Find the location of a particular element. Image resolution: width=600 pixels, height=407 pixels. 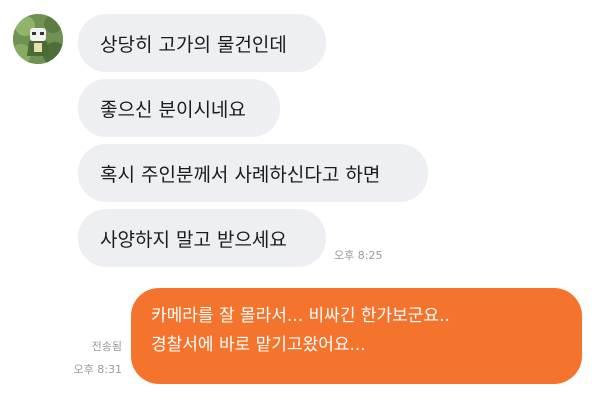

incoming-timestamp: 오후 8:25 is located at coordinates (358, 255).